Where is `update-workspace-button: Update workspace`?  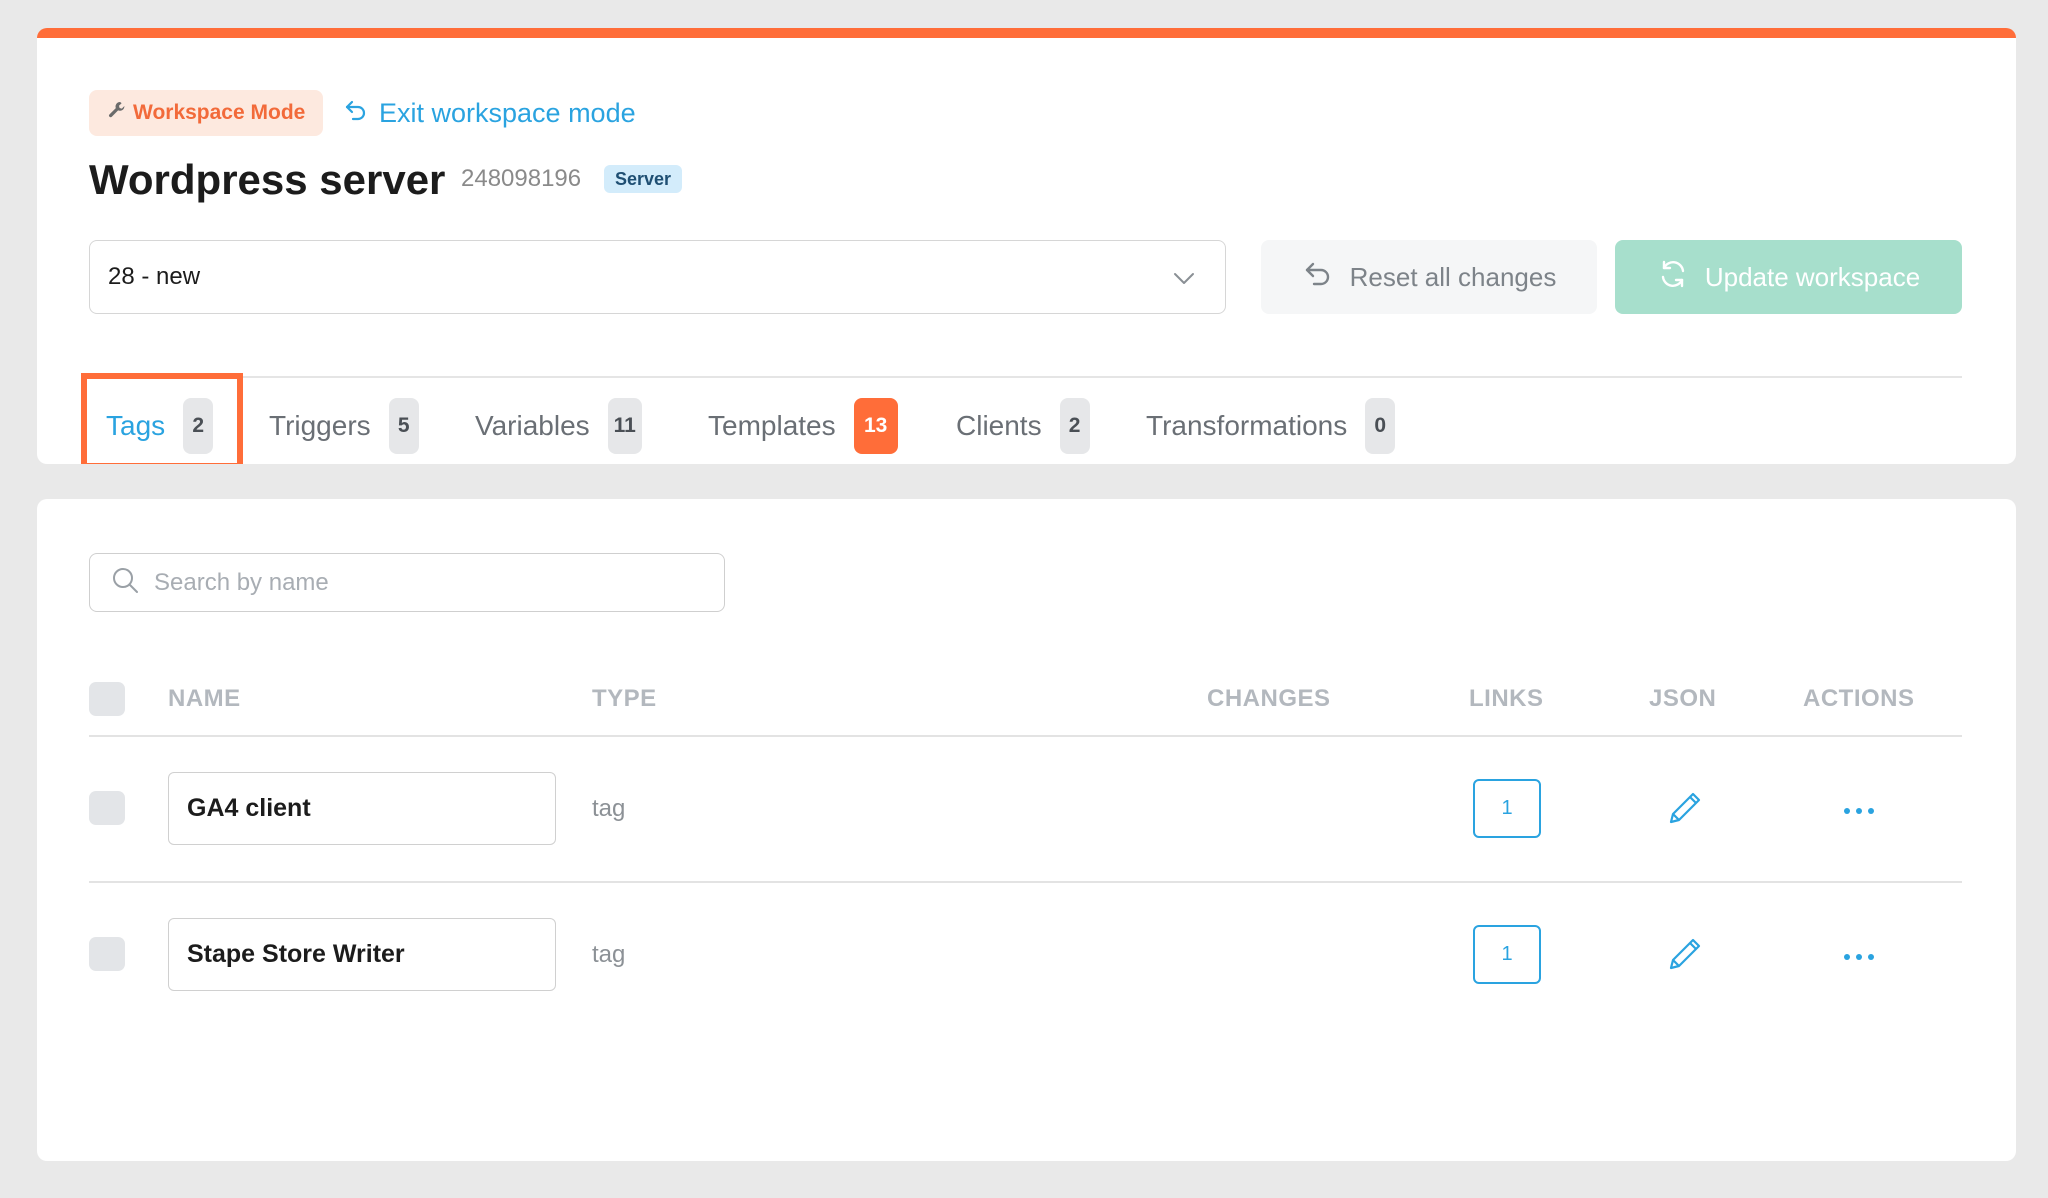 update-workspace-button: Update workspace is located at coordinates (1788, 277).